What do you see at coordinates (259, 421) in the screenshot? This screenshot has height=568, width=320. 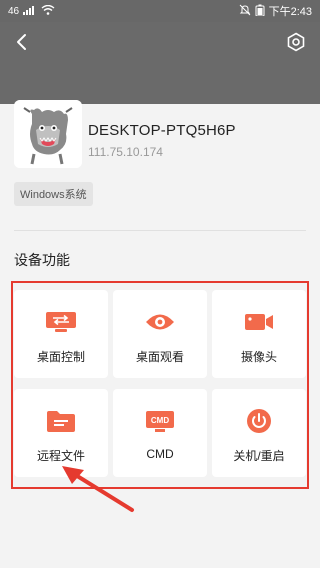 I see `power-icon` at bounding box center [259, 421].